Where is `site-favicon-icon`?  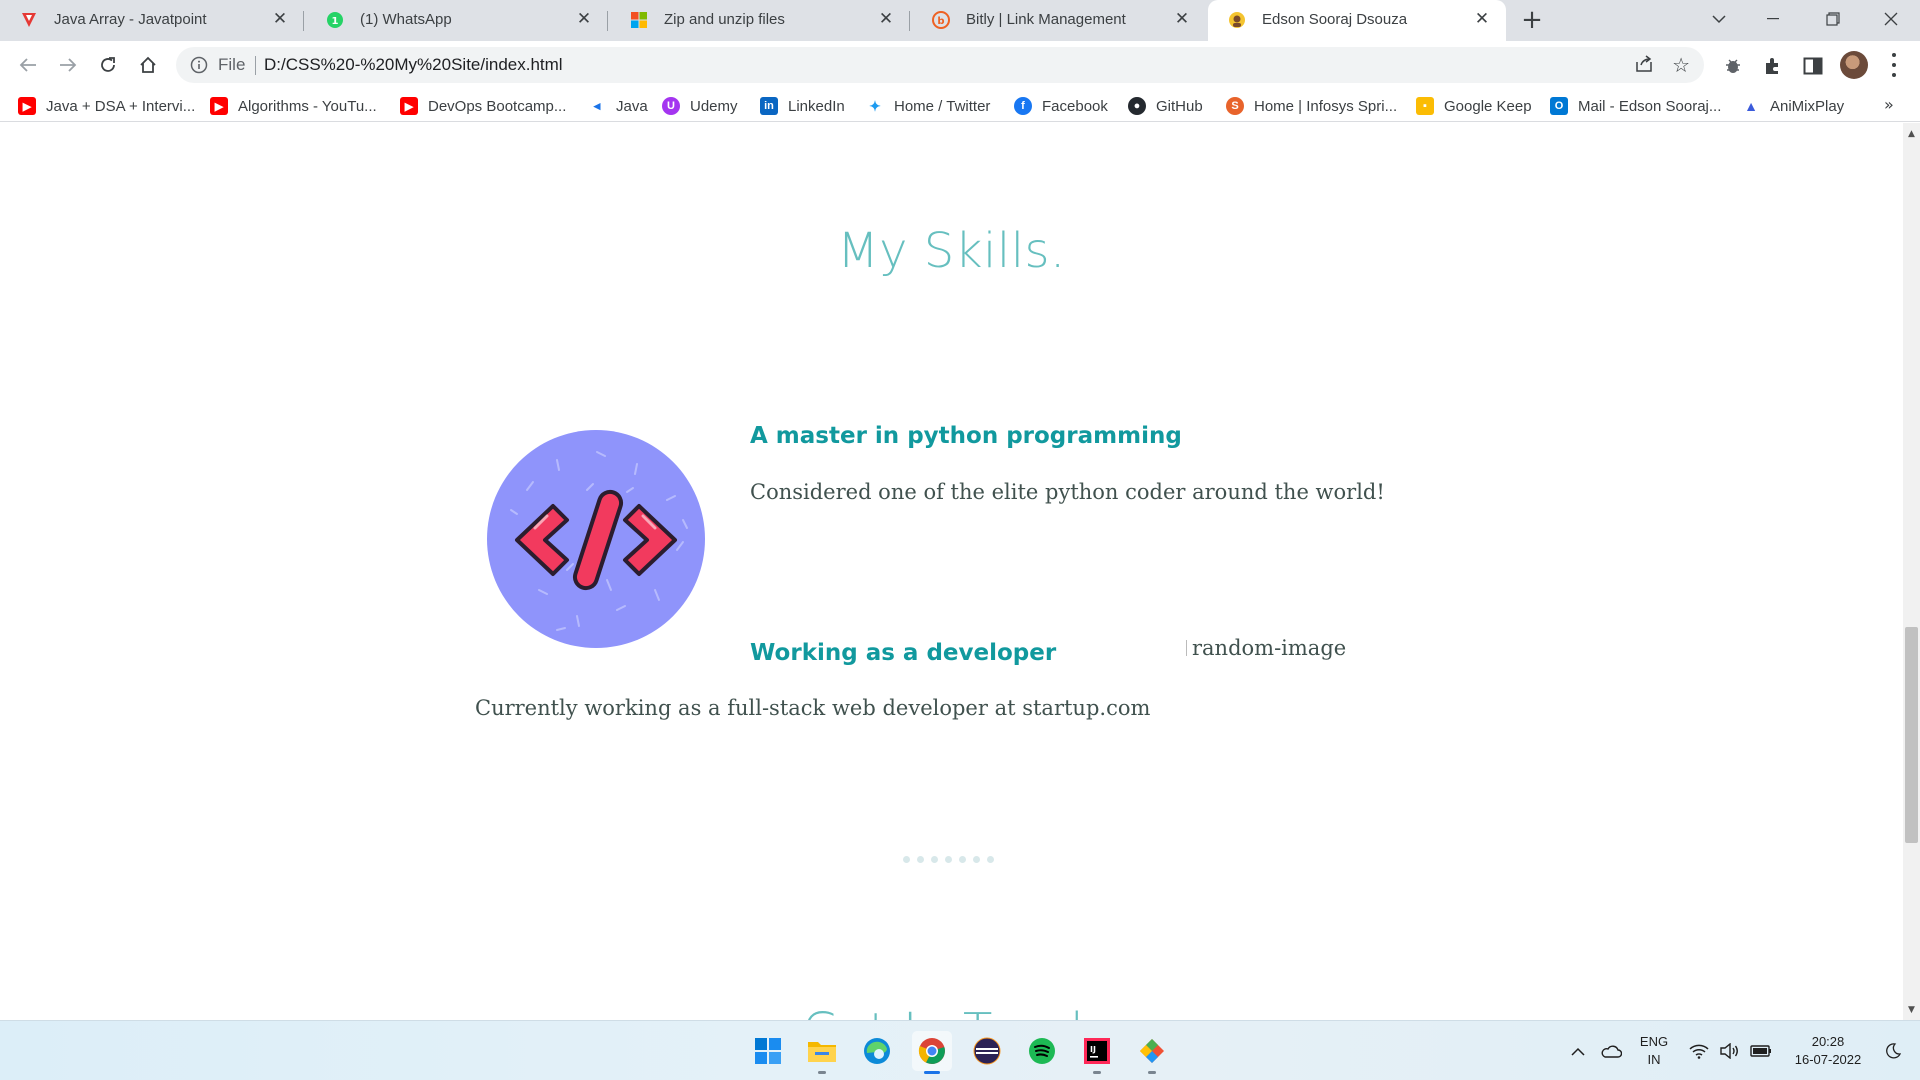 site-favicon-icon is located at coordinates (1237, 20).